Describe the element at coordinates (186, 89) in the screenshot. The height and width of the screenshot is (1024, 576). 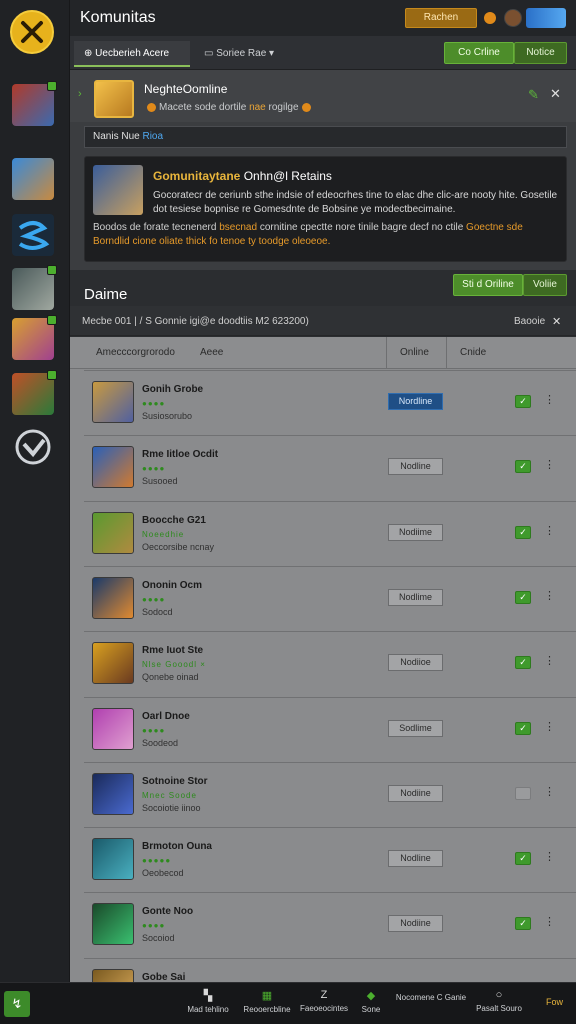
I see `notification-title: NeghteOomline` at that location.